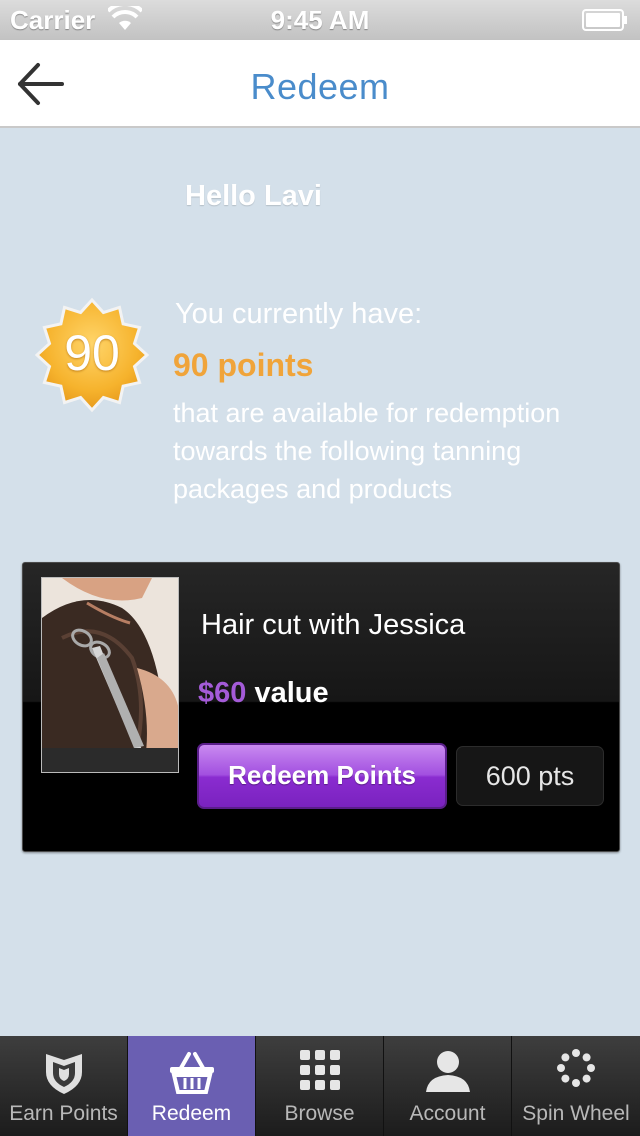  What do you see at coordinates (191, 1113) in the screenshot?
I see `tab-label-redeem: Redeem` at bounding box center [191, 1113].